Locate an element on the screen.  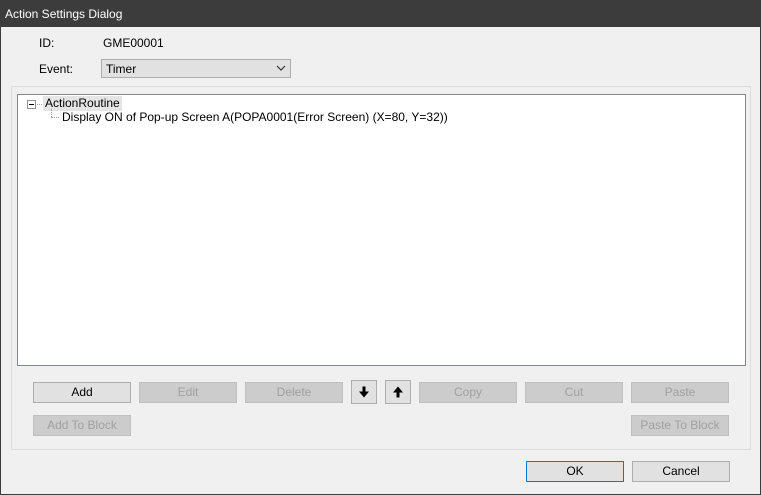
edit-button: Edit is located at coordinates (188, 392).